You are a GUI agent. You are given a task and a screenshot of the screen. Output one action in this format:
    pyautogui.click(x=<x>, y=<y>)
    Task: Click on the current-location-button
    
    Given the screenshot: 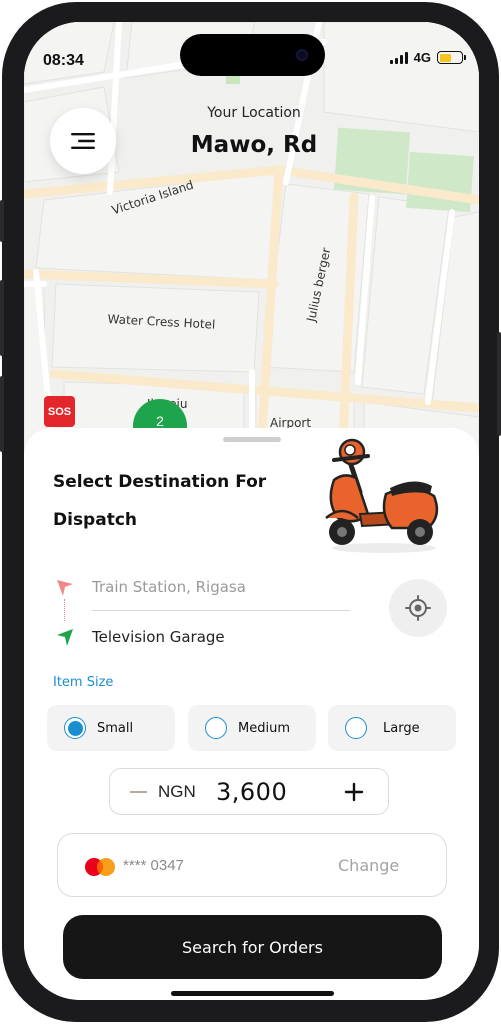 What is the action you would take?
    pyautogui.click(x=418, y=608)
    